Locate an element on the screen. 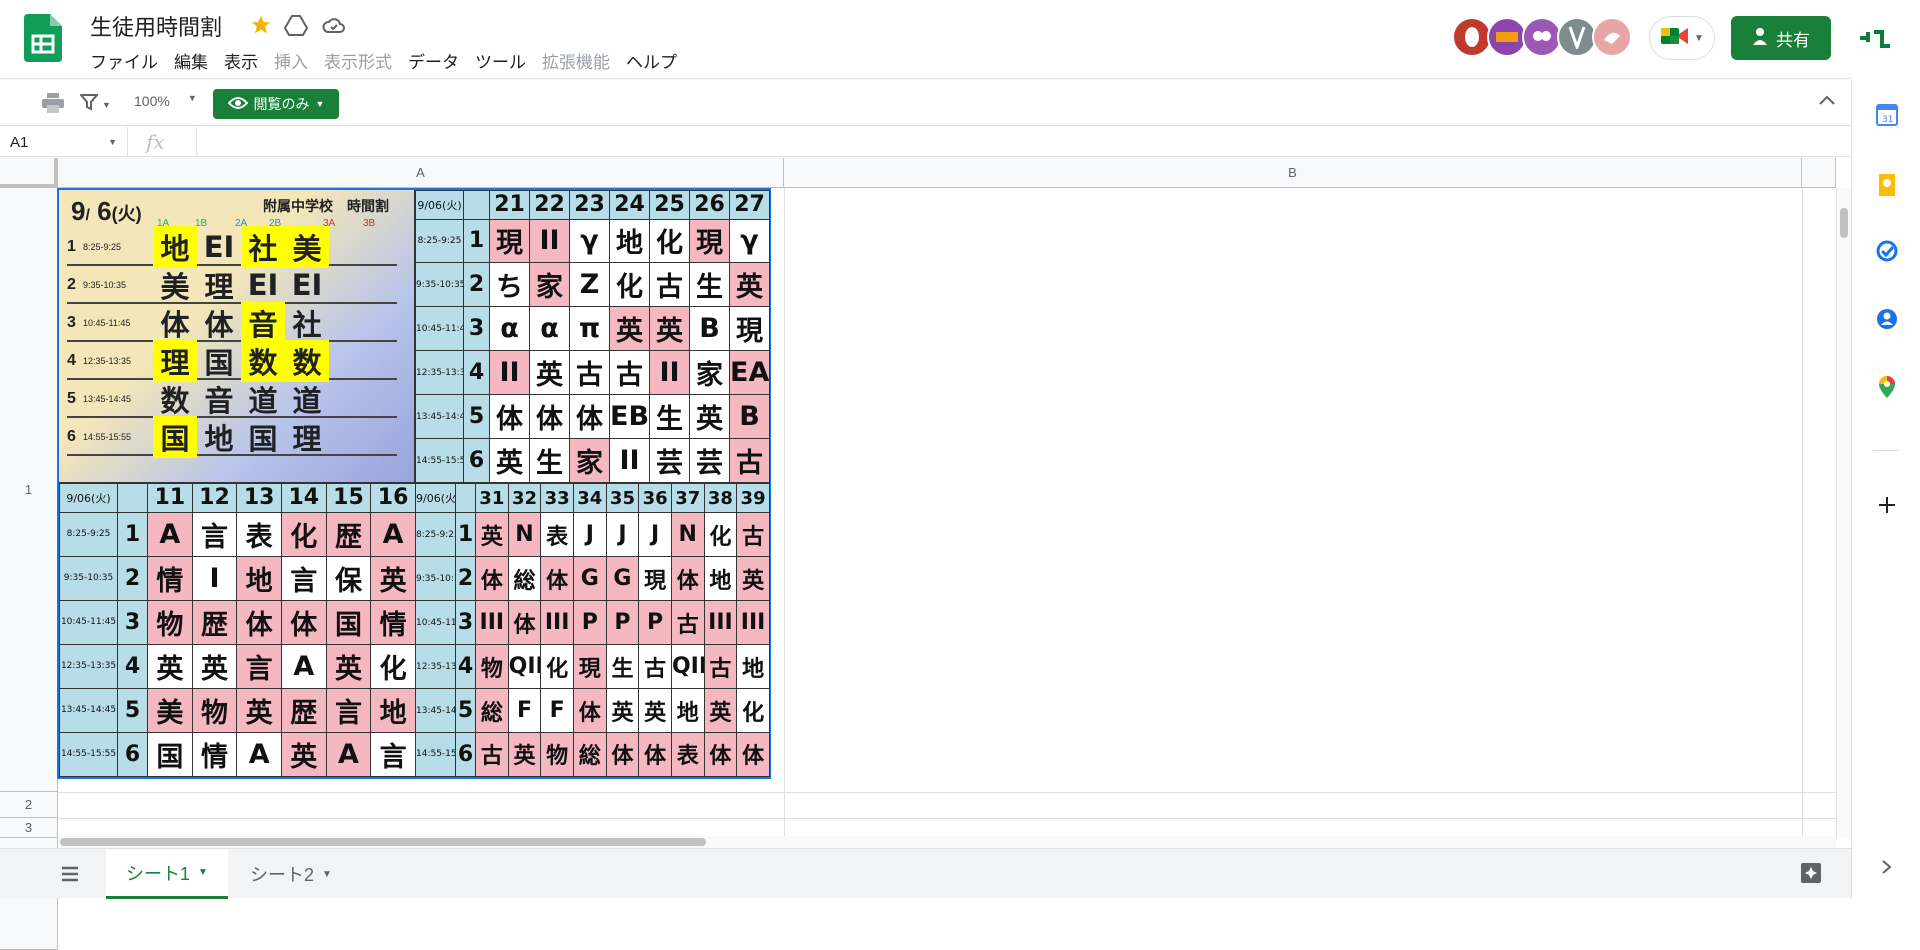 This screenshot has width=1920, height=950. contacts-icon is located at coordinates (1887, 319).